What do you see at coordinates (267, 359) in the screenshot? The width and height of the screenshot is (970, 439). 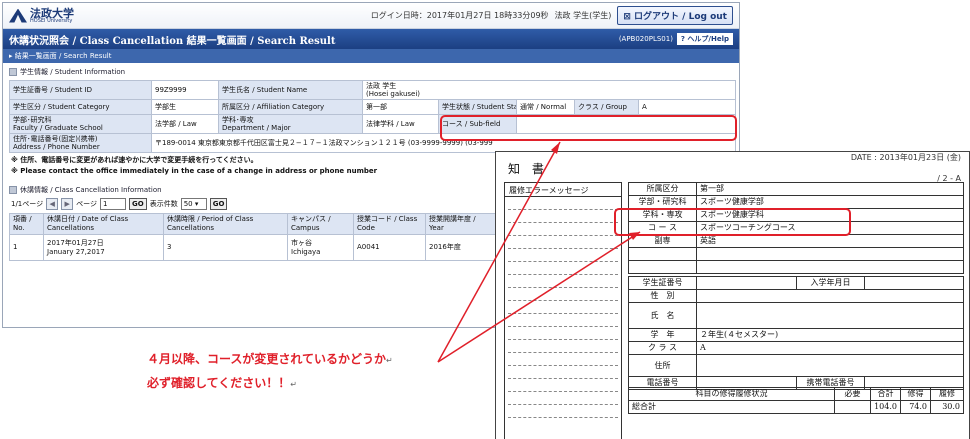 I see `annotation-text-1: ４月以降、コースが変更されているかどうか` at bounding box center [267, 359].